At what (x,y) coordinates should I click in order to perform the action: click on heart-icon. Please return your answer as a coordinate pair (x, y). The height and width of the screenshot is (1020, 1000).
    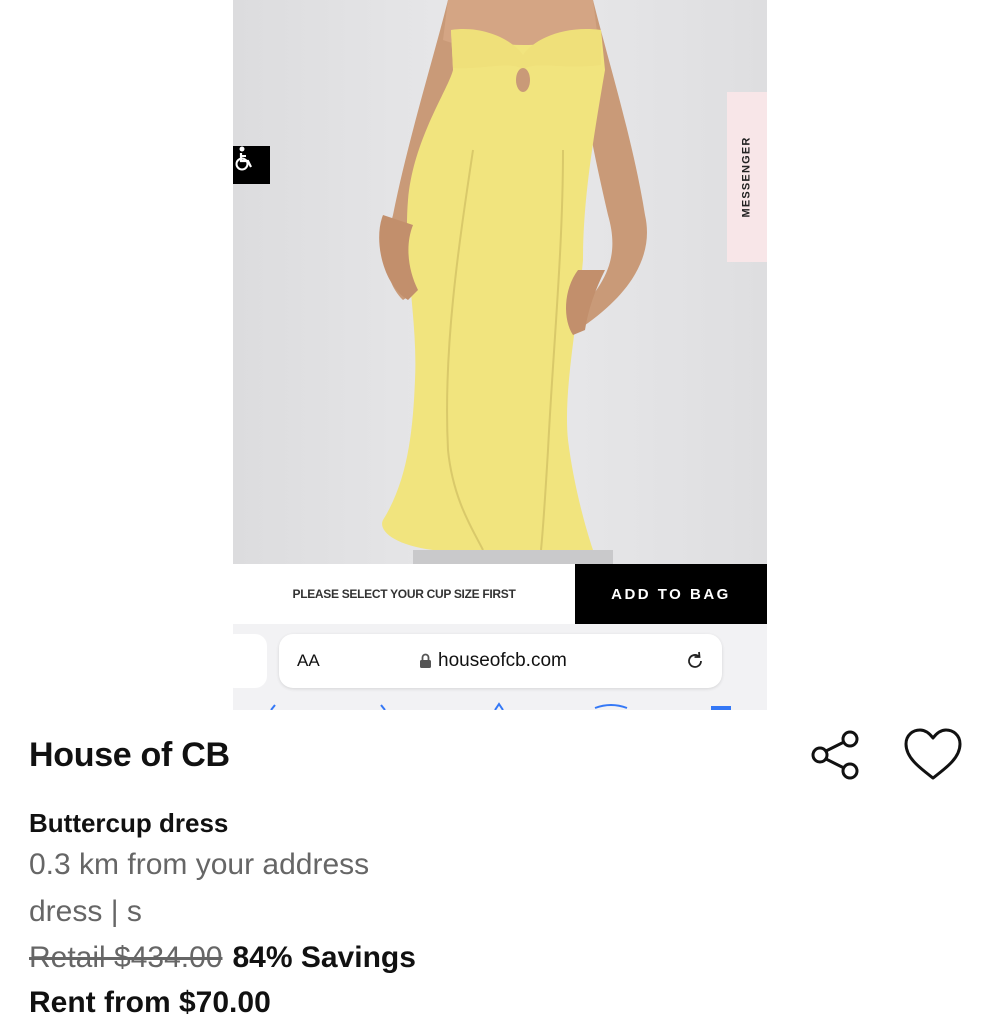
    Looking at the image, I should click on (933, 754).